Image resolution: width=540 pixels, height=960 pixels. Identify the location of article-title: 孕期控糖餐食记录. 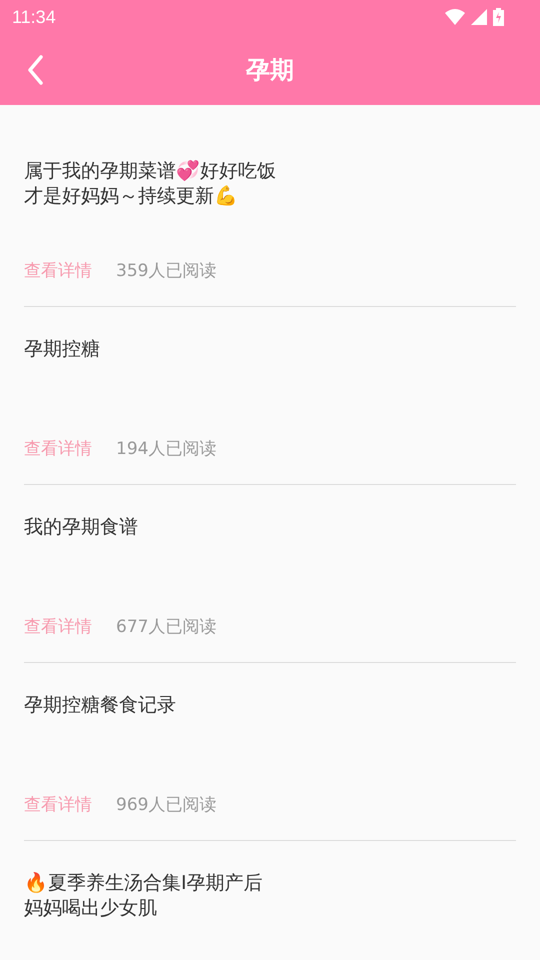
(100, 705).